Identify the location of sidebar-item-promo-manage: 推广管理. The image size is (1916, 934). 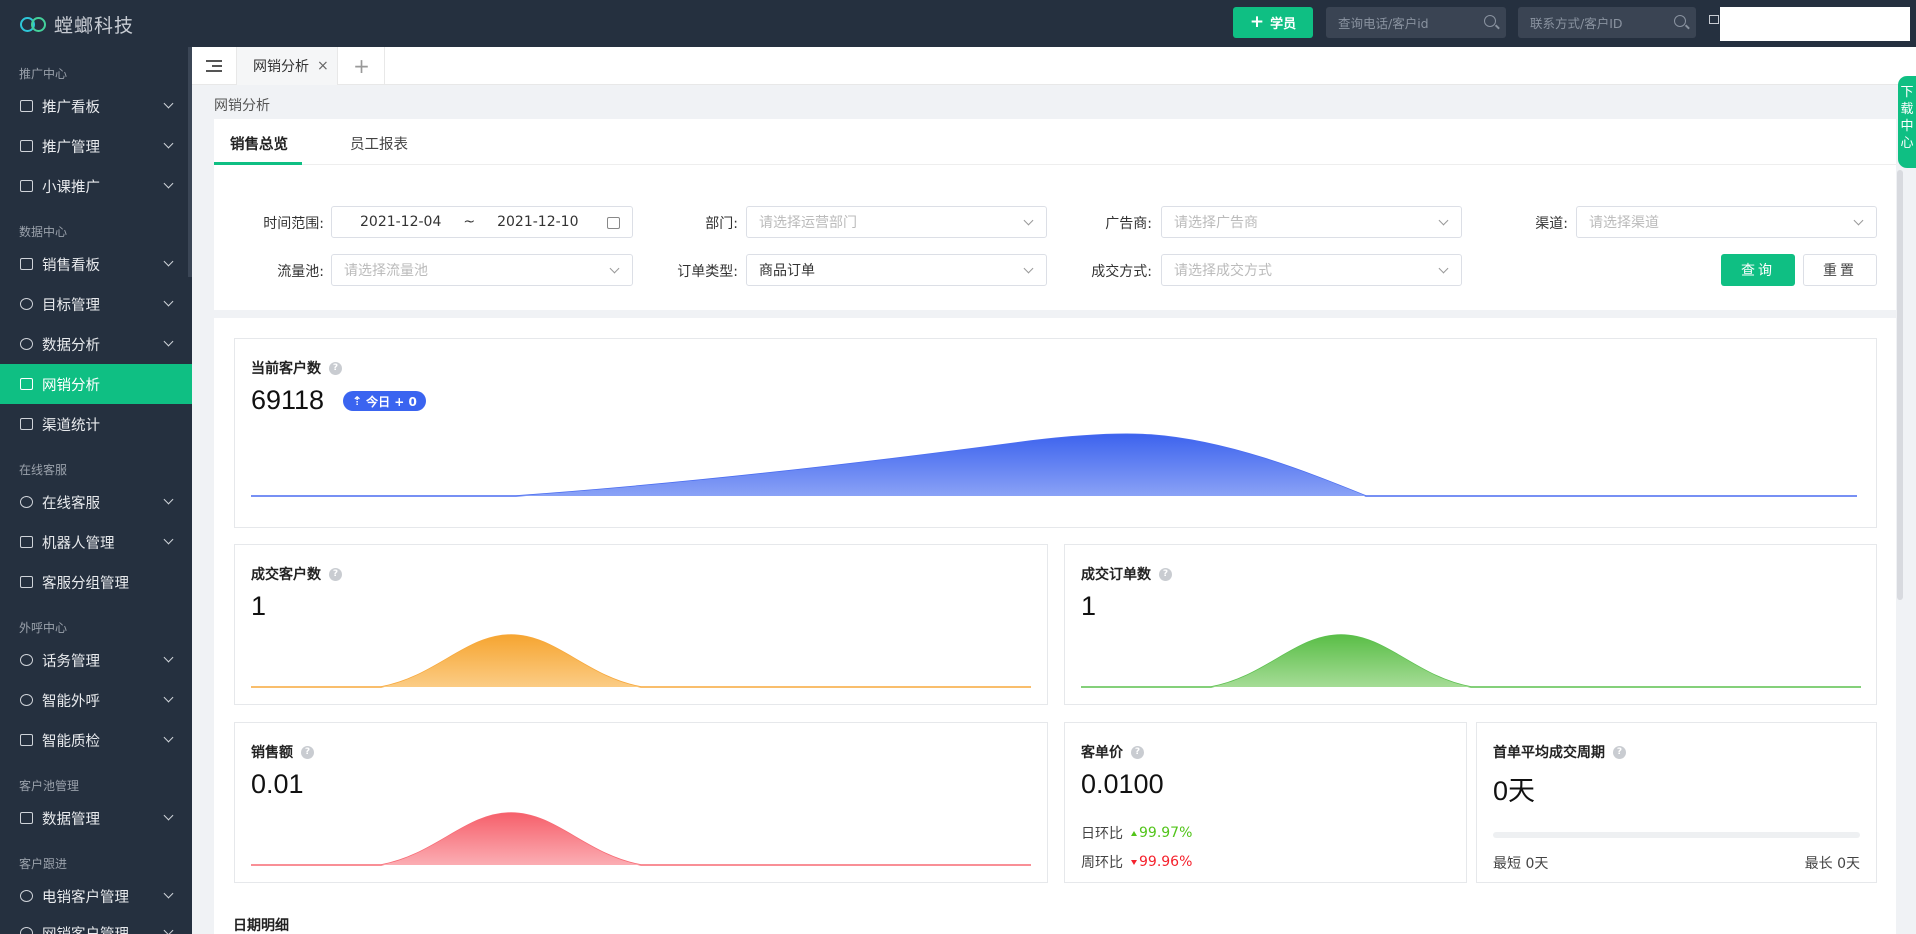
(96, 146).